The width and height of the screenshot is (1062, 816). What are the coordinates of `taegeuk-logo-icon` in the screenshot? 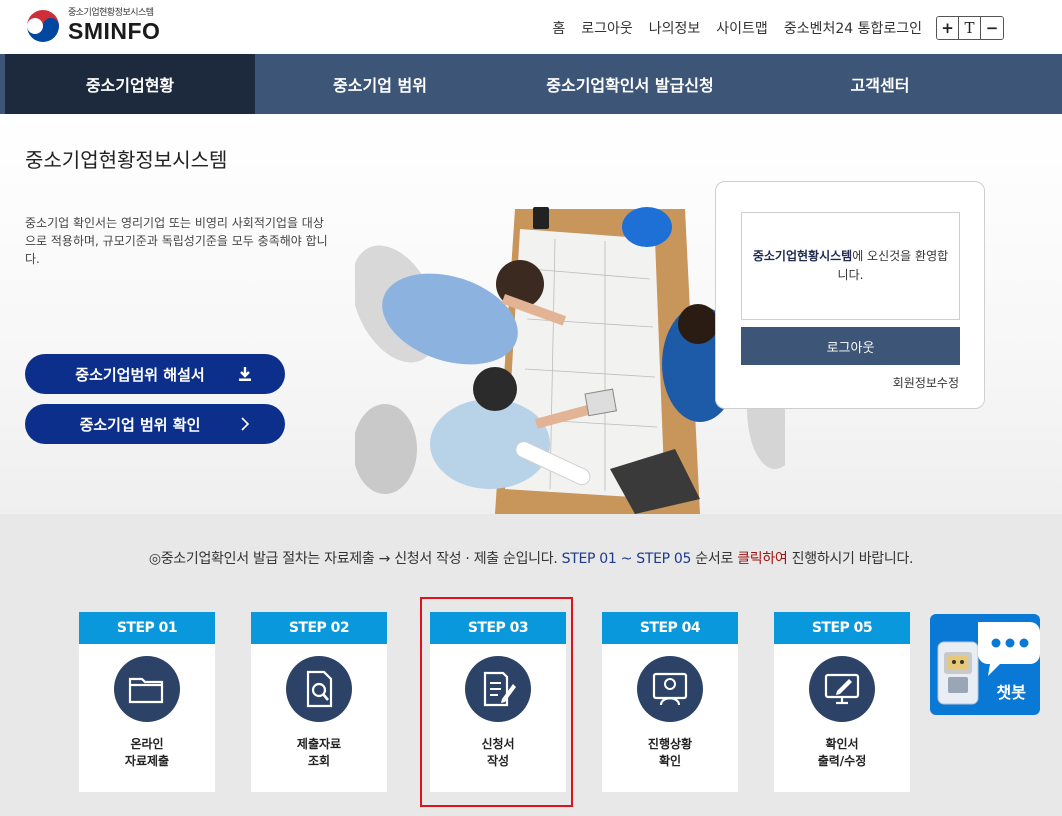 It's located at (43, 25).